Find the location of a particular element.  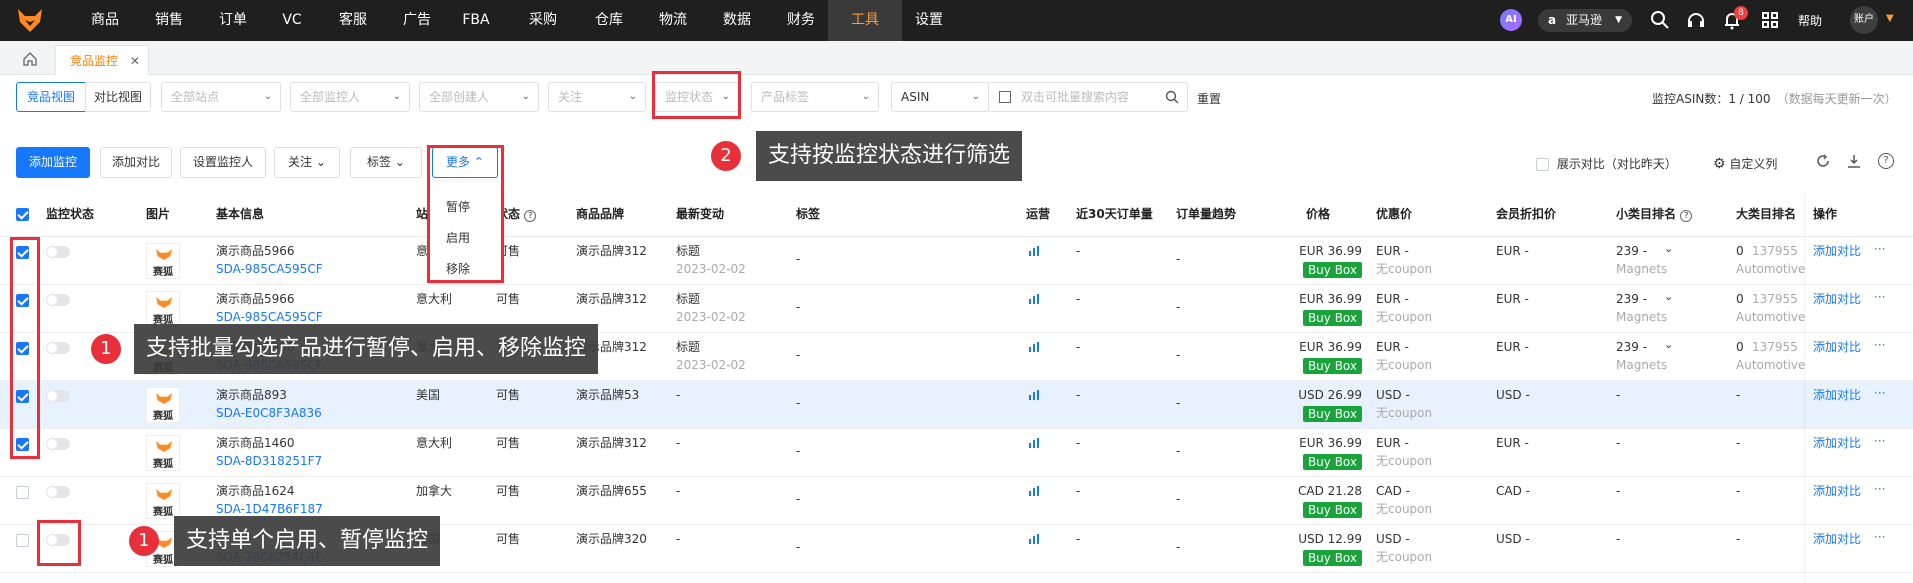

headset-icon is located at coordinates (1696, 20).